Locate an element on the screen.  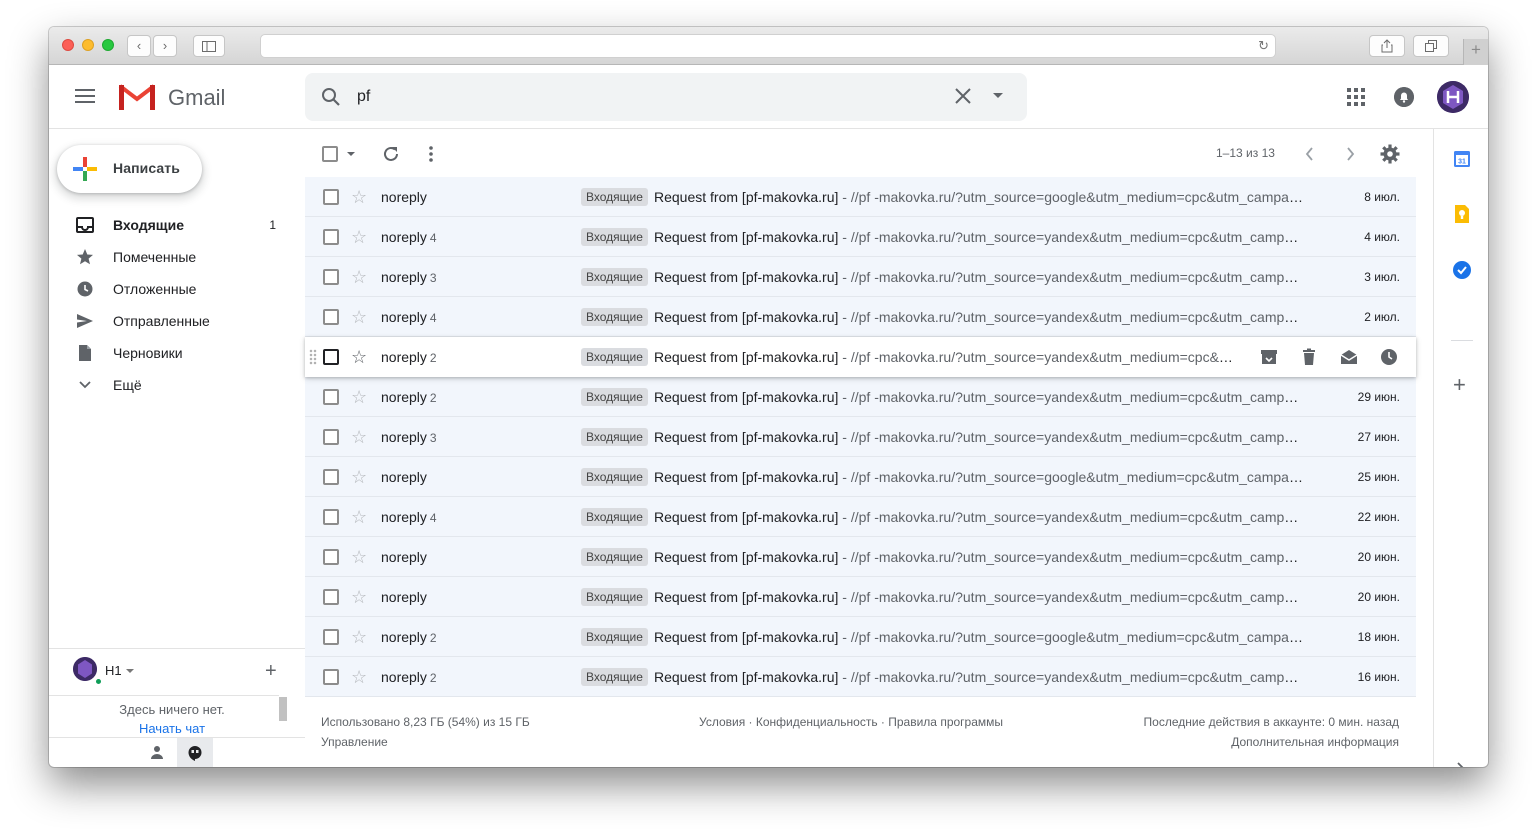
sidebar-item-more: Ещё is located at coordinates (177, 385).